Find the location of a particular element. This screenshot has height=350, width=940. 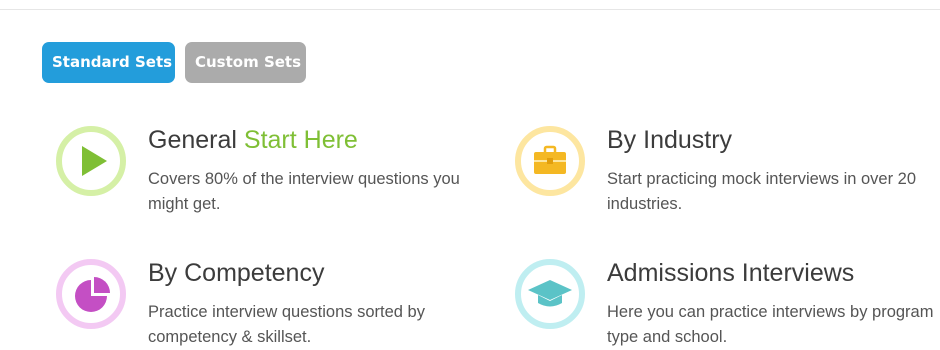

card-title: By Competency is located at coordinates (236, 273).